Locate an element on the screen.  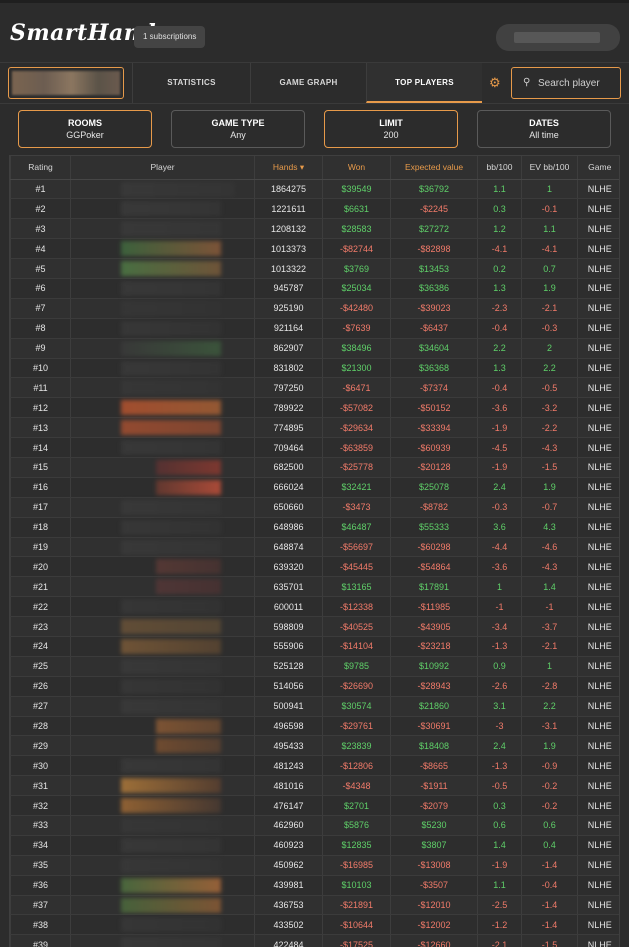
table-row: #1 1864275 $39549 $36792 1.1 1 NLHE is located at coordinates (314, 189).